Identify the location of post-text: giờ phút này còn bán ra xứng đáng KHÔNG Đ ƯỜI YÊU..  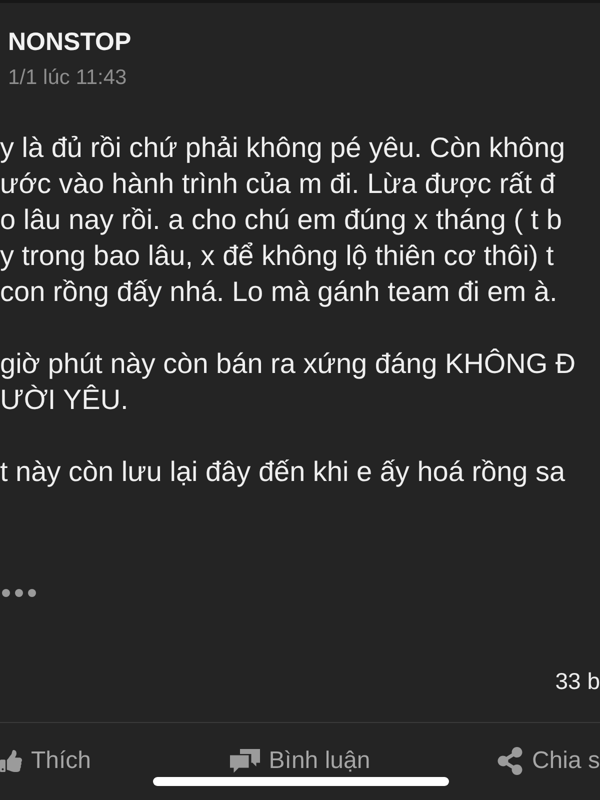
(288, 382).